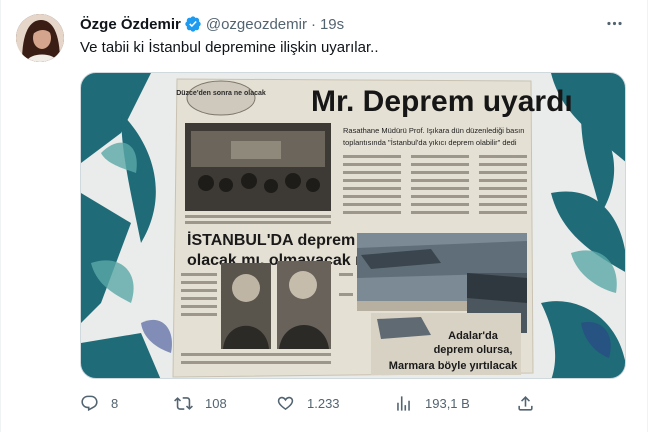 The height and width of the screenshot is (432, 652). What do you see at coordinates (403, 403) in the screenshot?
I see `views-icon` at bounding box center [403, 403].